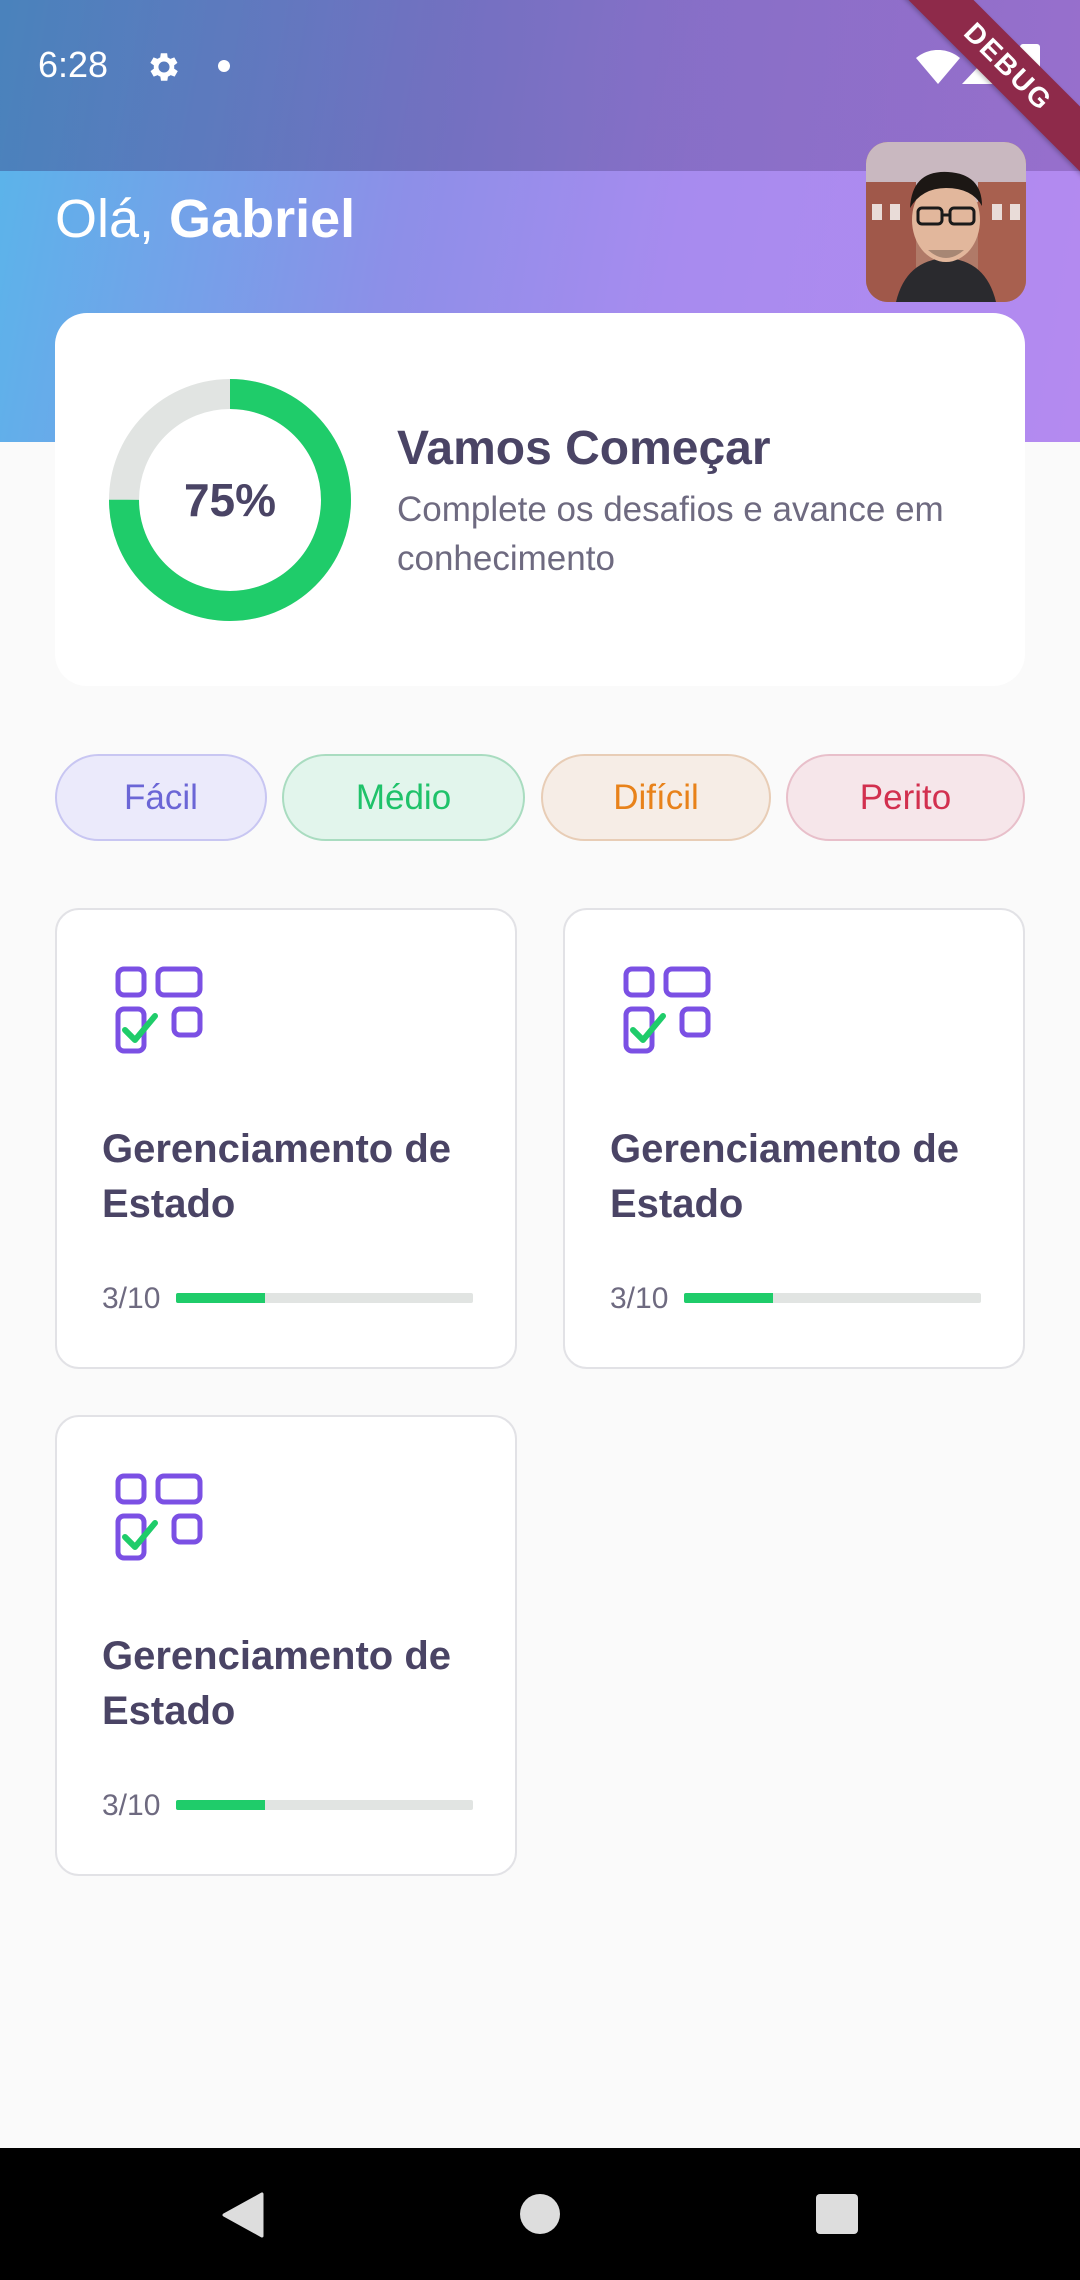 The height and width of the screenshot is (2280, 1080). Describe the element at coordinates (584, 448) in the screenshot. I see `card-title: Vamos Começar` at that location.